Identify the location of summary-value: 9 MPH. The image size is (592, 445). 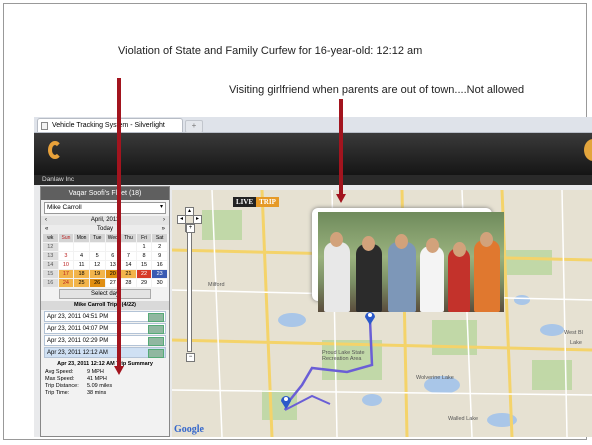
(95, 372).